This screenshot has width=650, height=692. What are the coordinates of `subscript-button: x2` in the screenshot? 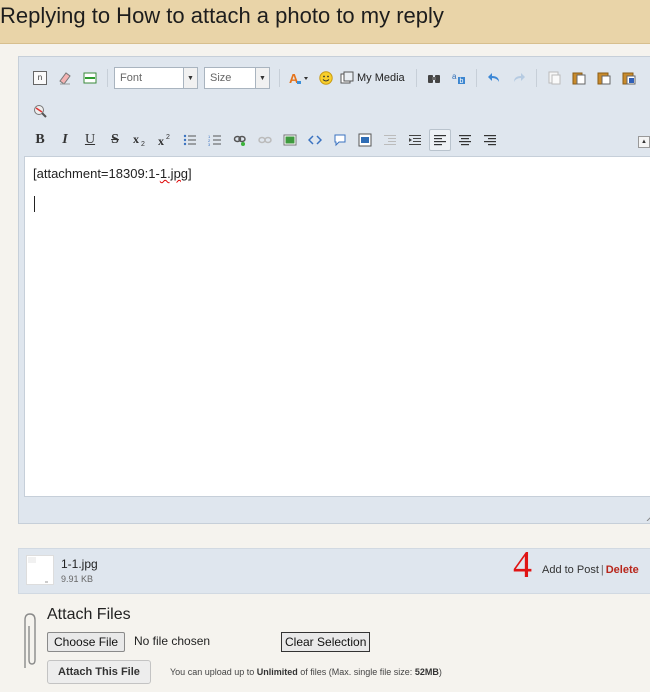 It's located at (140, 140).